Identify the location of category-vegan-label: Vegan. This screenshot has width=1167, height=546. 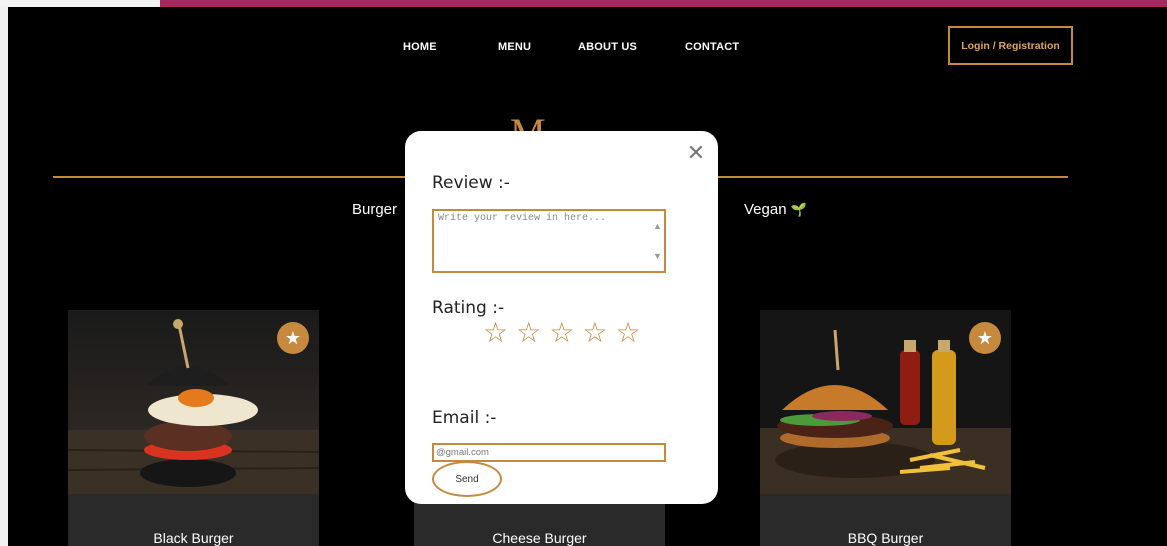
(765, 209).